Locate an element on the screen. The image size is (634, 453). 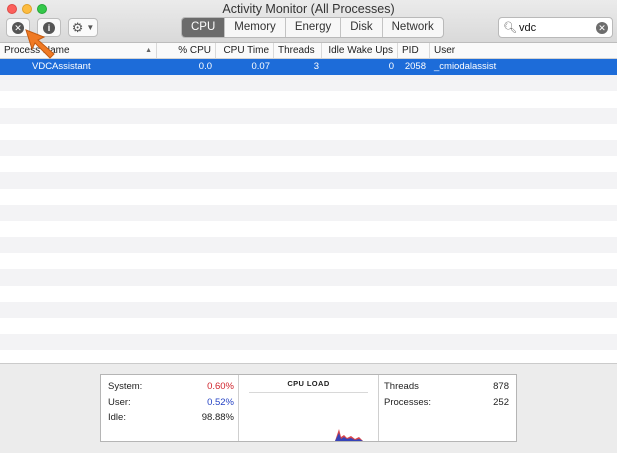
window-title: Activity Monitor (All Processes) is located at coordinates (308, 9).